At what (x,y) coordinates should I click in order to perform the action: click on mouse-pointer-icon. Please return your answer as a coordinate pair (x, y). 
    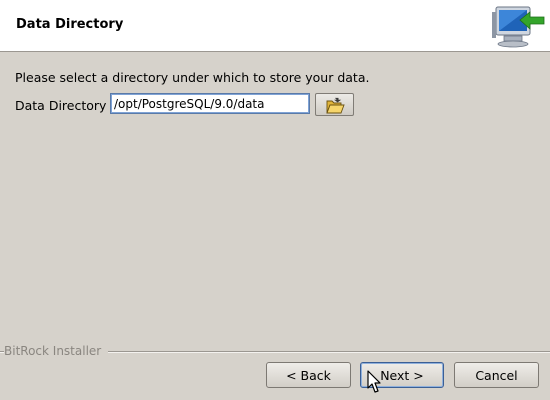
    Looking at the image, I should click on (374, 381).